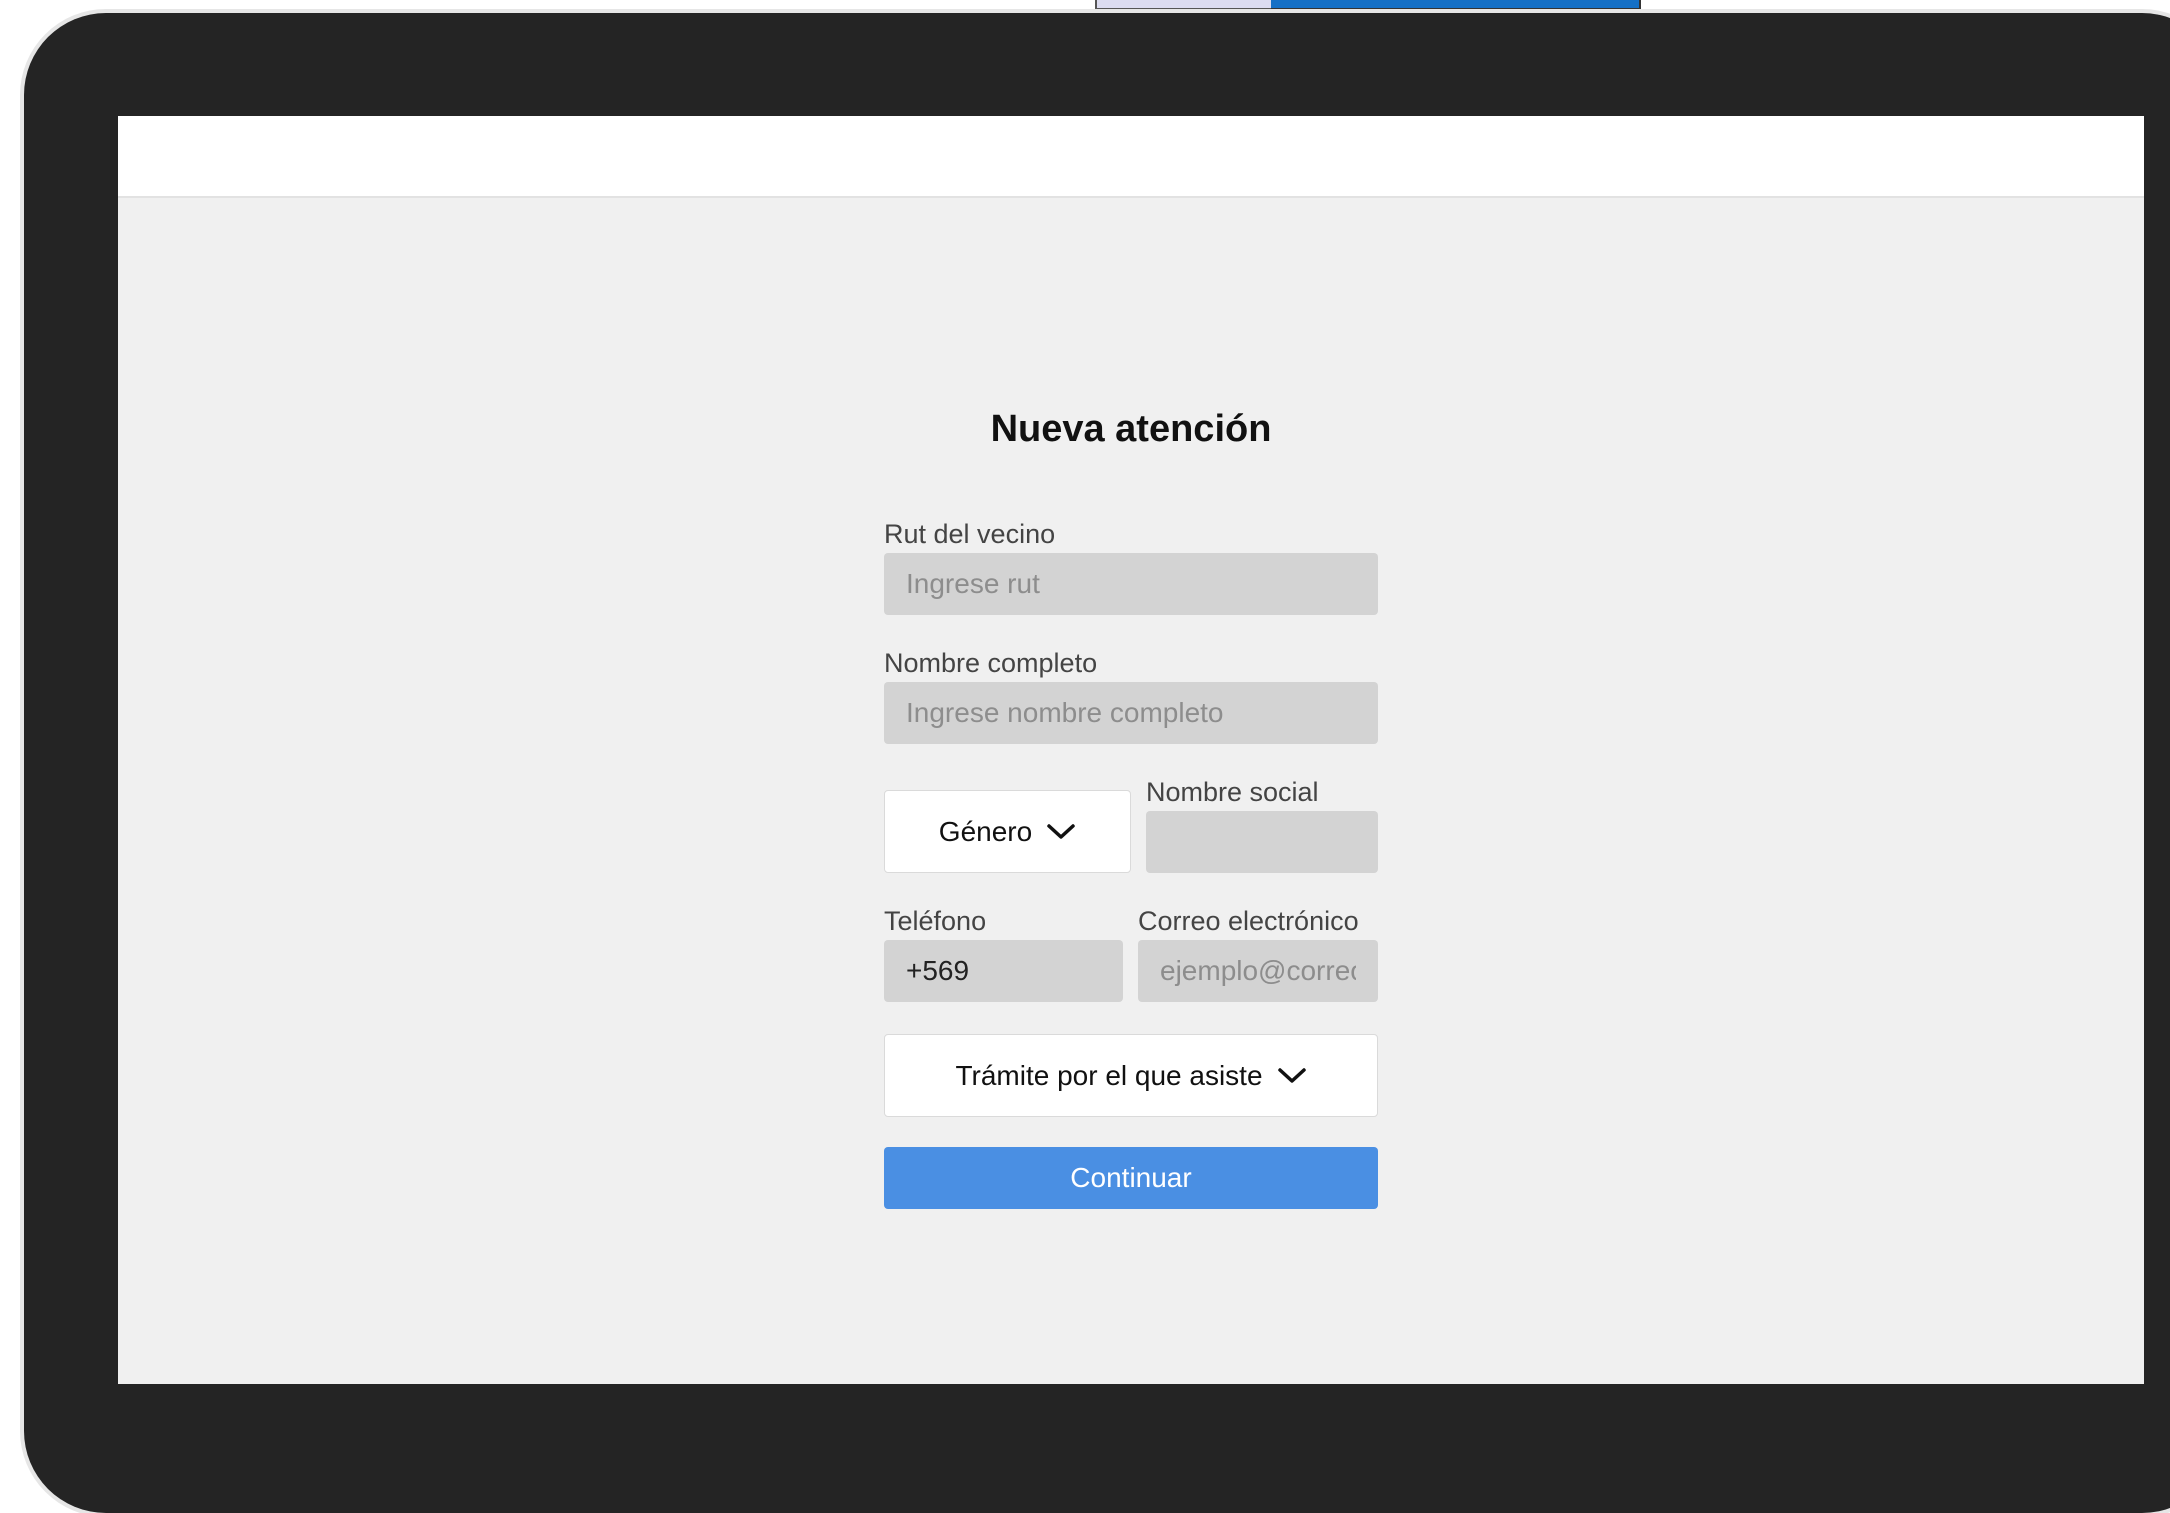  What do you see at coordinates (1258, 971) in the screenshot?
I see `email-input` at bounding box center [1258, 971].